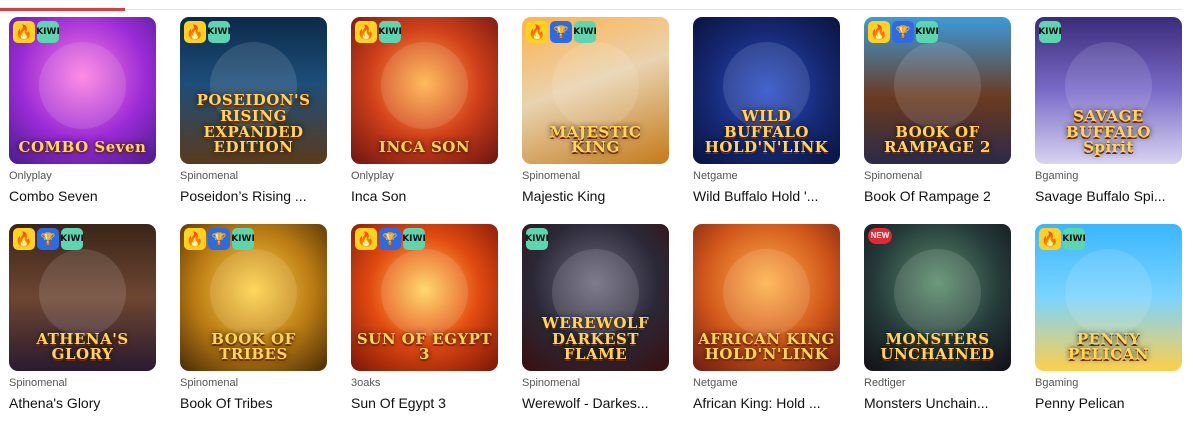 Image resolution: width=1193 pixels, height=423 pixels. Describe the element at coordinates (82, 346) in the screenshot. I see `game-logo-text: ATHENA'S GLORY` at that location.